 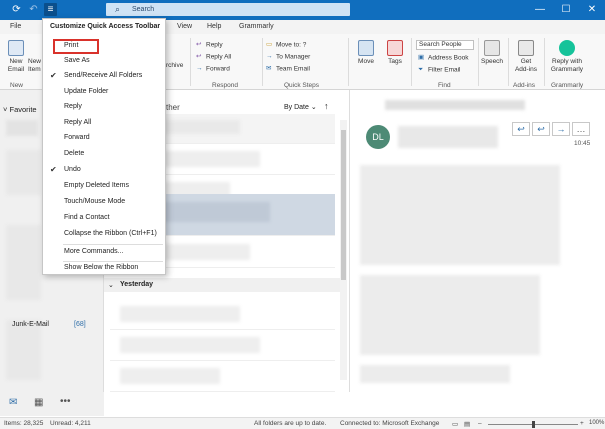 I want to click on scrollbar, so click(x=343, y=250).